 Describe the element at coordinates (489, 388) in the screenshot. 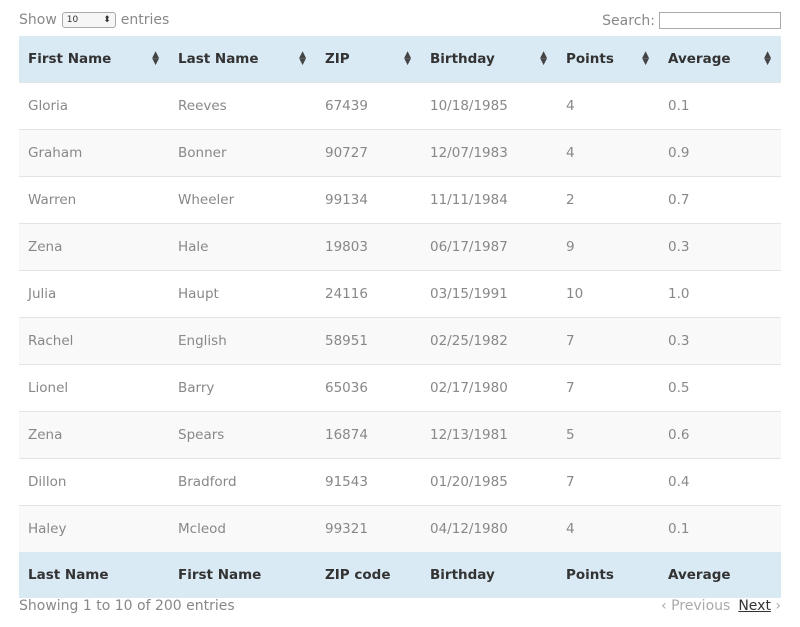

I see `table-cell: 02/17/1980` at that location.